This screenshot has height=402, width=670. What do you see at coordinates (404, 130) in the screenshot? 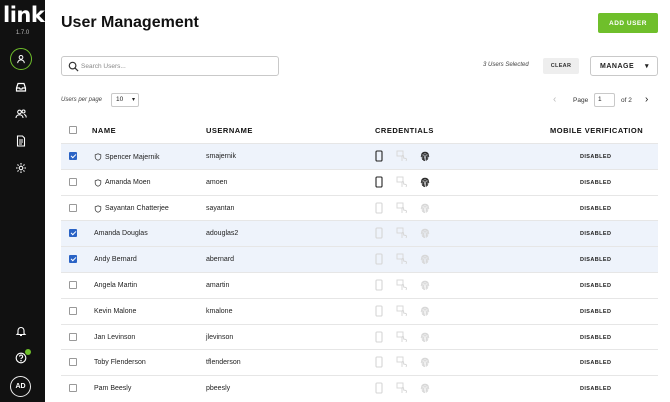
I see `column-header-credentials: CREDENTIALS` at bounding box center [404, 130].